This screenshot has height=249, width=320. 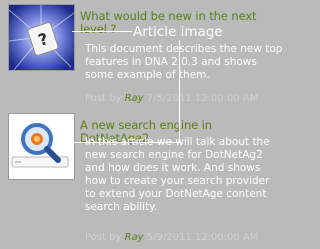 I want to click on article-meta: Post by Ray 5/9/2011 12:00:00 AM, so click(x=185, y=238).